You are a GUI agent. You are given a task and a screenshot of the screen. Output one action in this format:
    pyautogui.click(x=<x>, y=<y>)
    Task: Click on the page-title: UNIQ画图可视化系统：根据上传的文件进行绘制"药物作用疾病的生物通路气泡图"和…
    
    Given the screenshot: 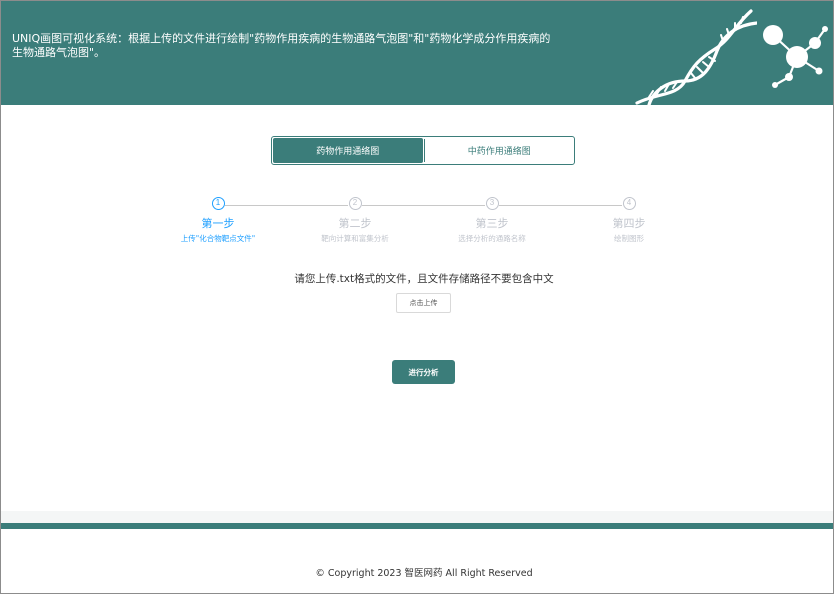 What is the action you would take?
    pyautogui.click(x=281, y=45)
    